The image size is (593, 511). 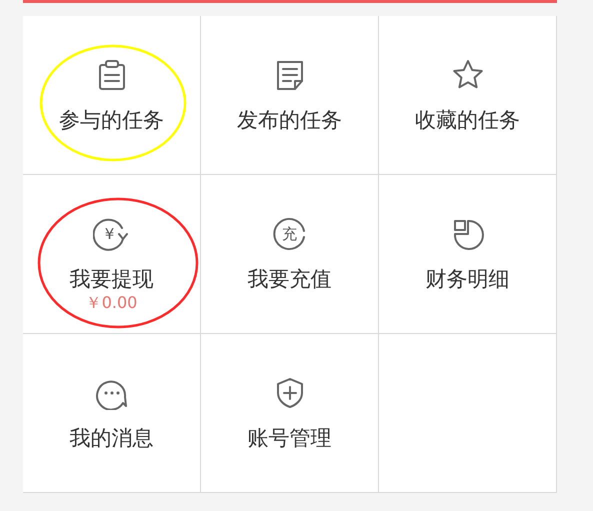 What do you see at coordinates (290, 254) in the screenshot?
I see `menu-tile: 充 我要充值` at bounding box center [290, 254].